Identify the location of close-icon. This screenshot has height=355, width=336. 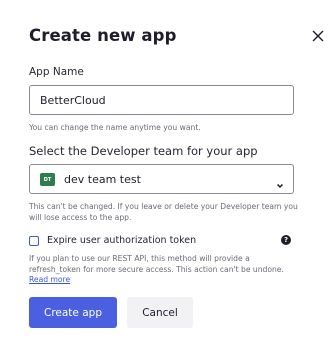
(320, 38).